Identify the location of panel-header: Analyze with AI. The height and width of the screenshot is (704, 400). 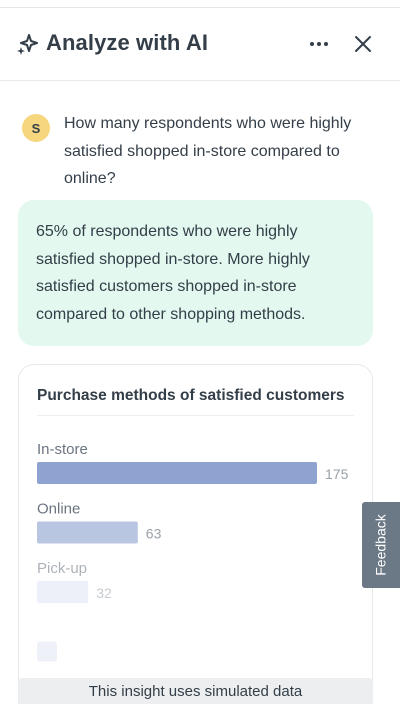
(200, 44).